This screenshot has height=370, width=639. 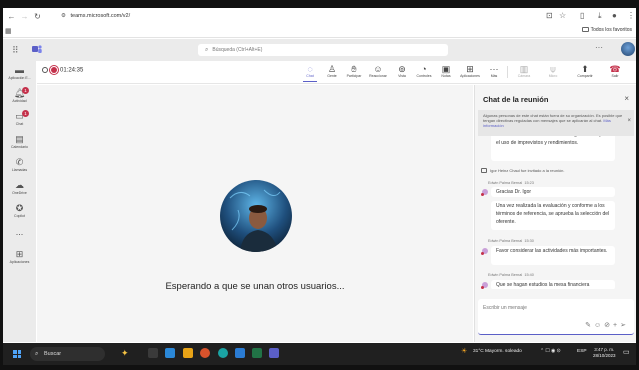 I want to click on explorer-icon, so click(x=170, y=353).